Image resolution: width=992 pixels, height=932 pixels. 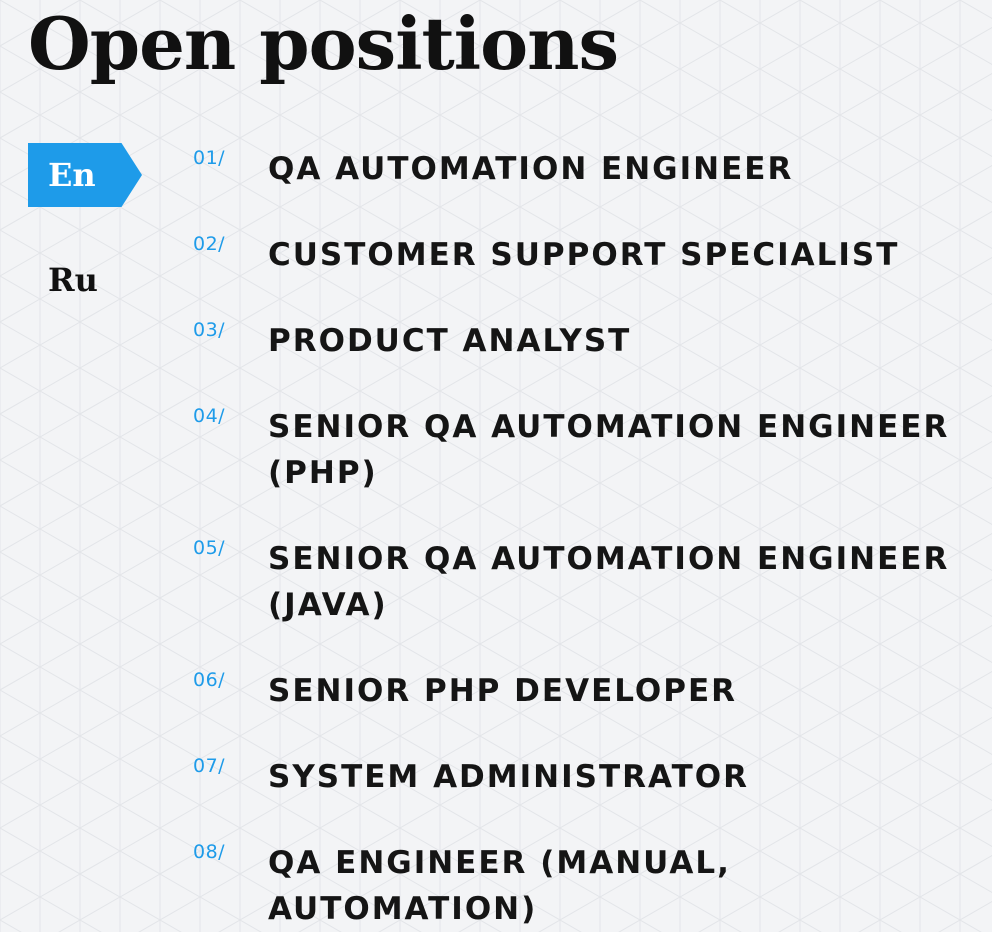 I want to click on language-en-button: En, so click(x=85, y=175).